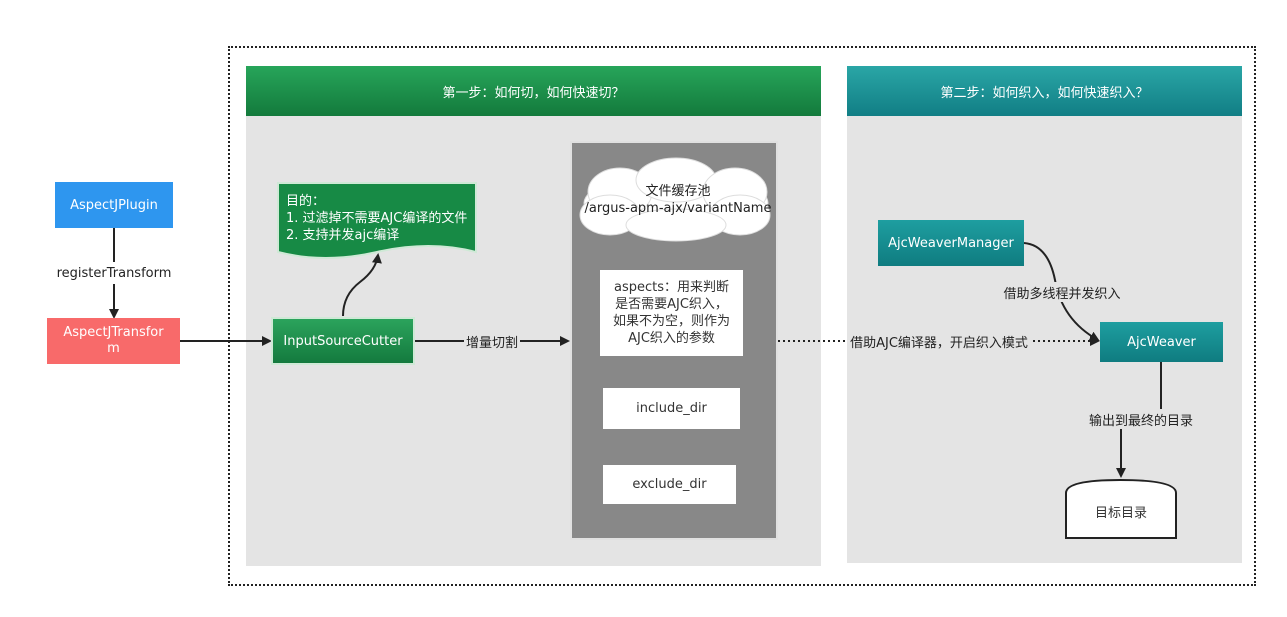 Image resolution: width=1287 pixels, height=617 pixels. Describe the element at coordinates (114, 273) in the screenshot. I see `register-transform-label: registerTransform` at that location.